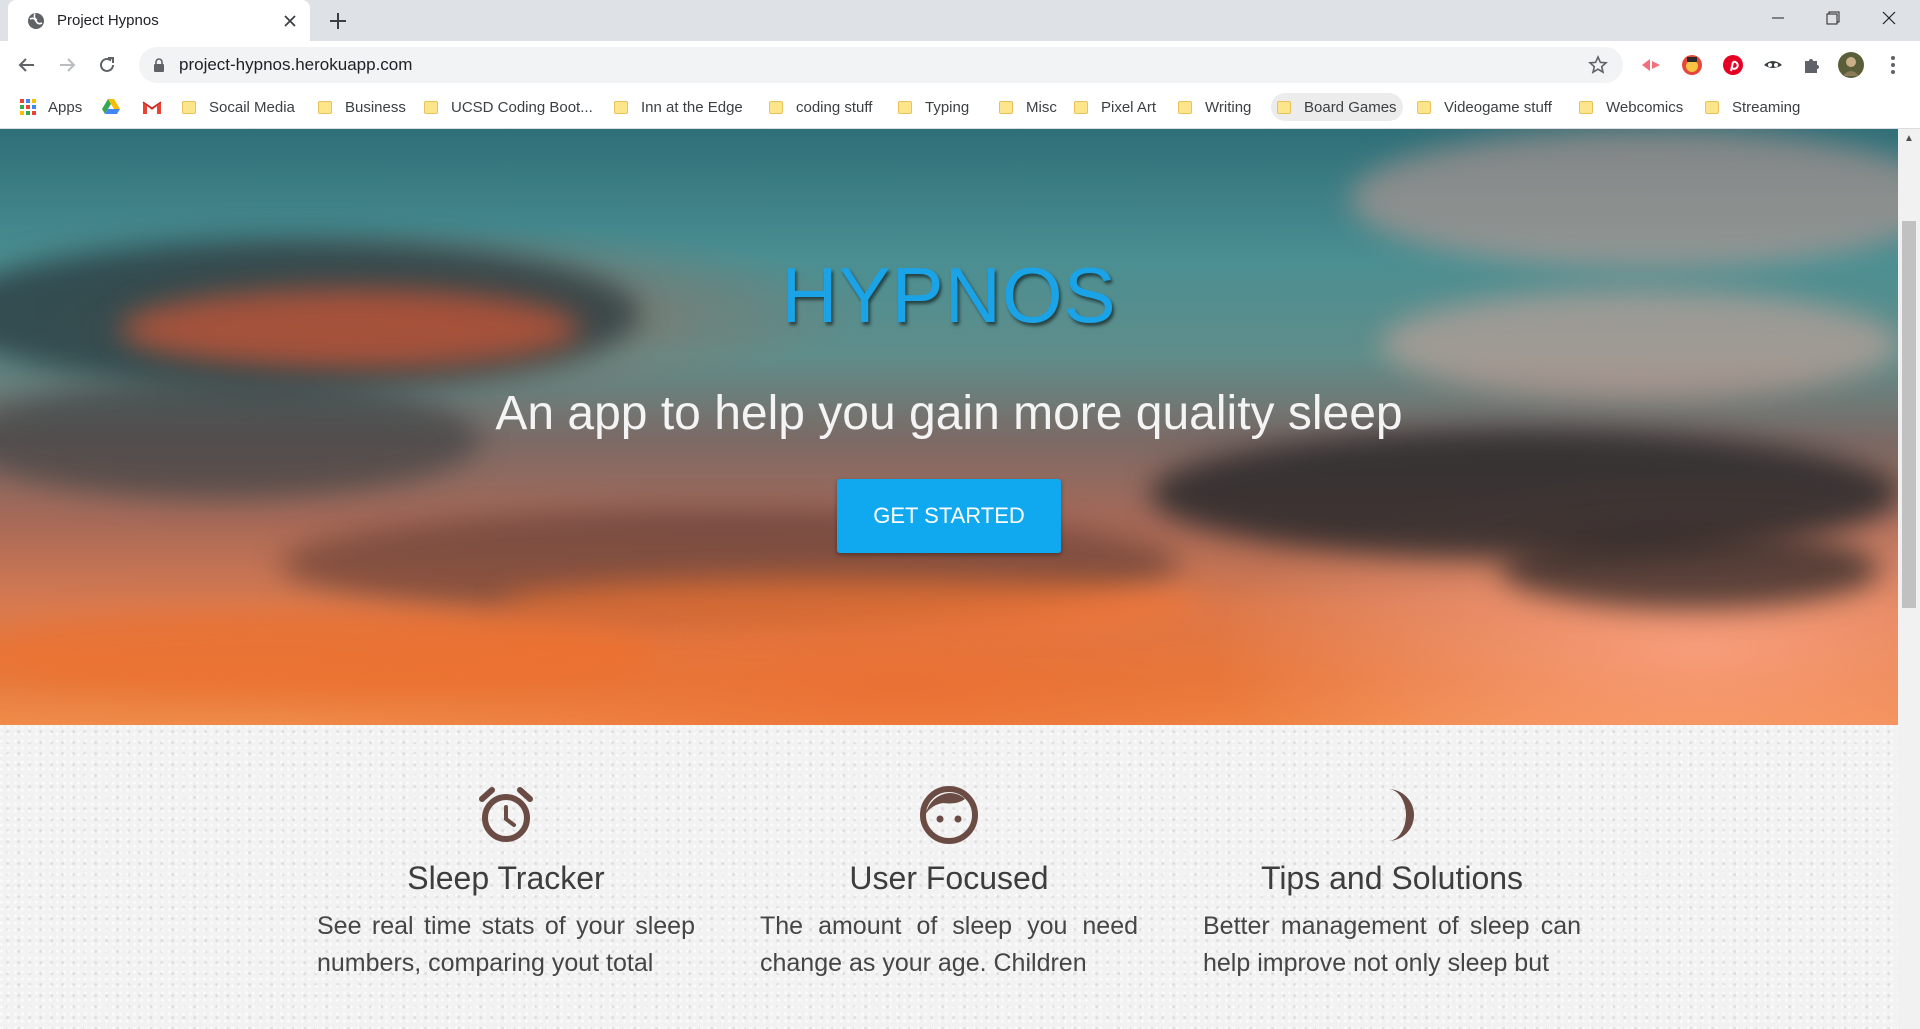  I want to click on url-text: project-hypnos.herokuapp.com, so click(883, 65).